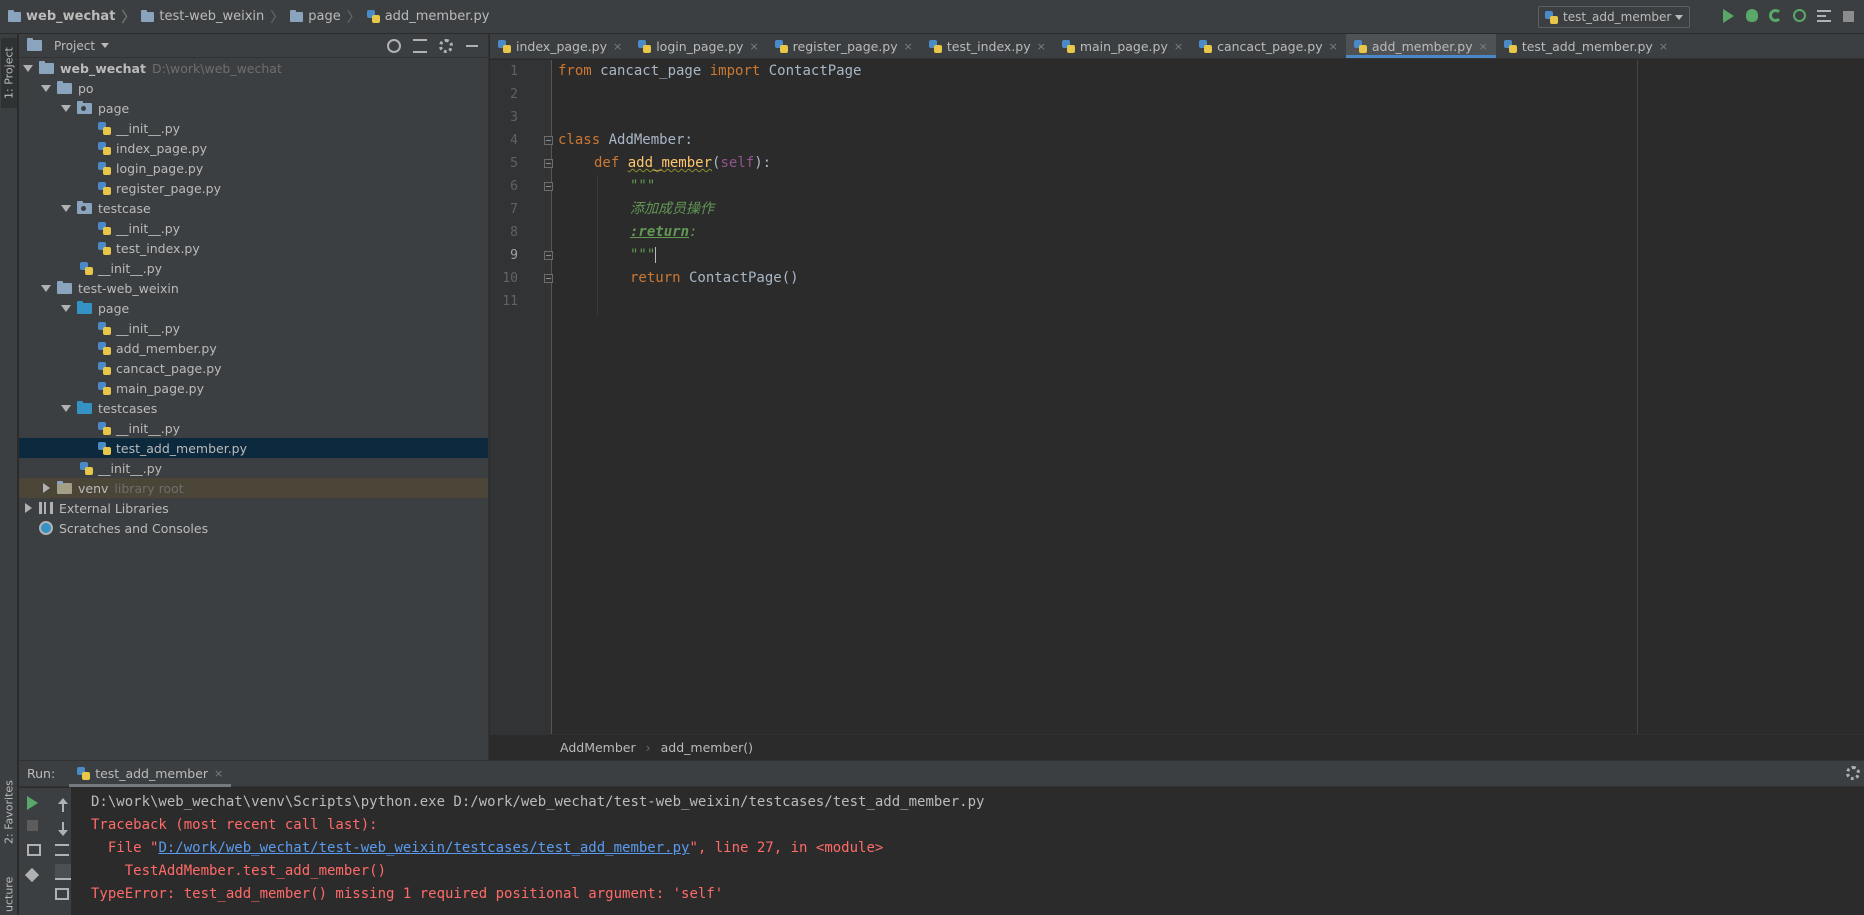 Image resolution: width=1864 pixels, height=915 pixels. What do you see at coordinates (253, 288) in the screenshot?
I see `tree-row: test-web_weixin` at bounding box center [253, 288].